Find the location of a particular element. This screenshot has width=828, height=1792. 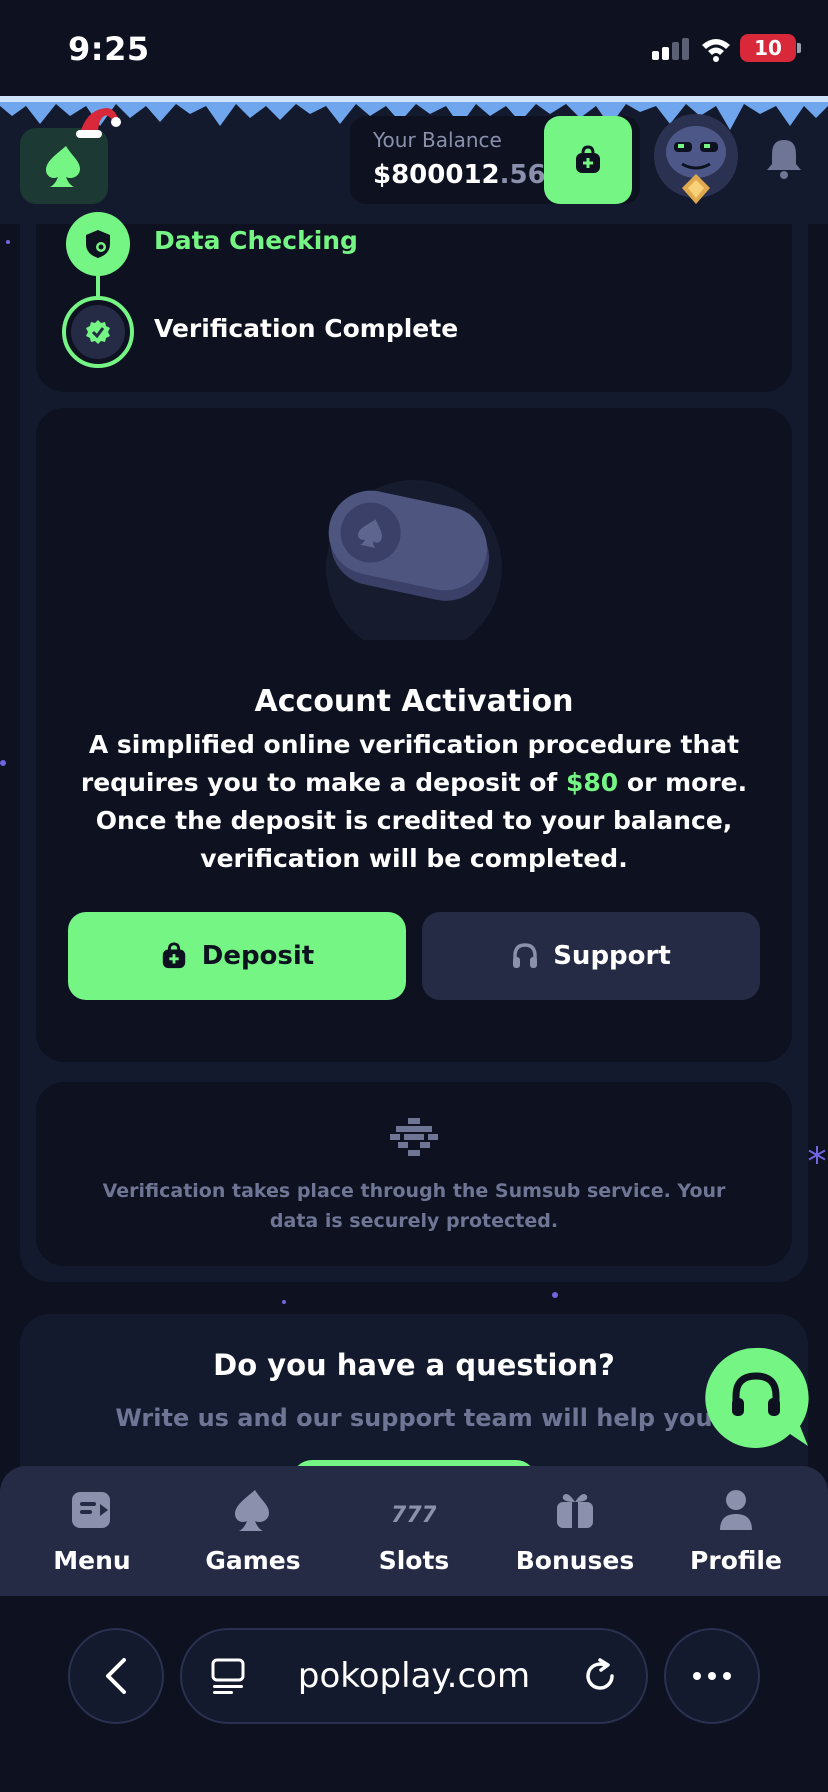

browser-back-button is located at coordinates (116, 1676).